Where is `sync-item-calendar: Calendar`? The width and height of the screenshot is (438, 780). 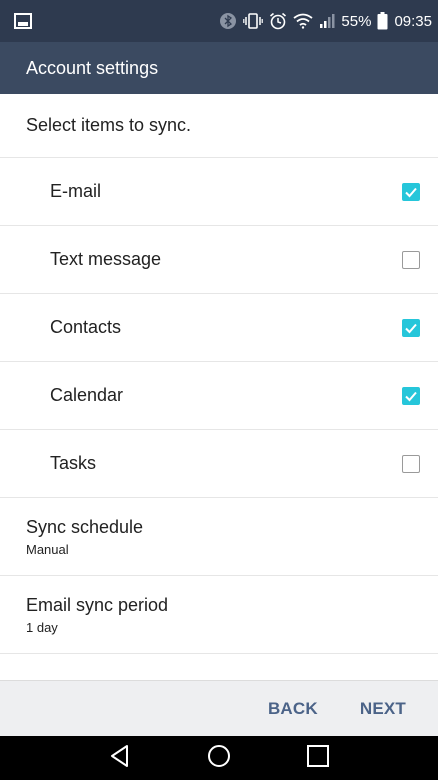
sync-item-calendar: Calendar is located at coordinates (219, 396).